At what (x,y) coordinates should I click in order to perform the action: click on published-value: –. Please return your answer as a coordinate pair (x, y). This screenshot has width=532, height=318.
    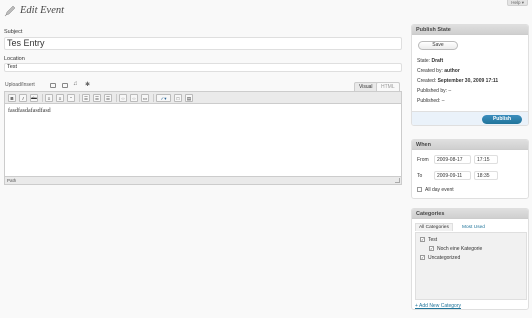
    Looking at the image, I should click on (443, 101).